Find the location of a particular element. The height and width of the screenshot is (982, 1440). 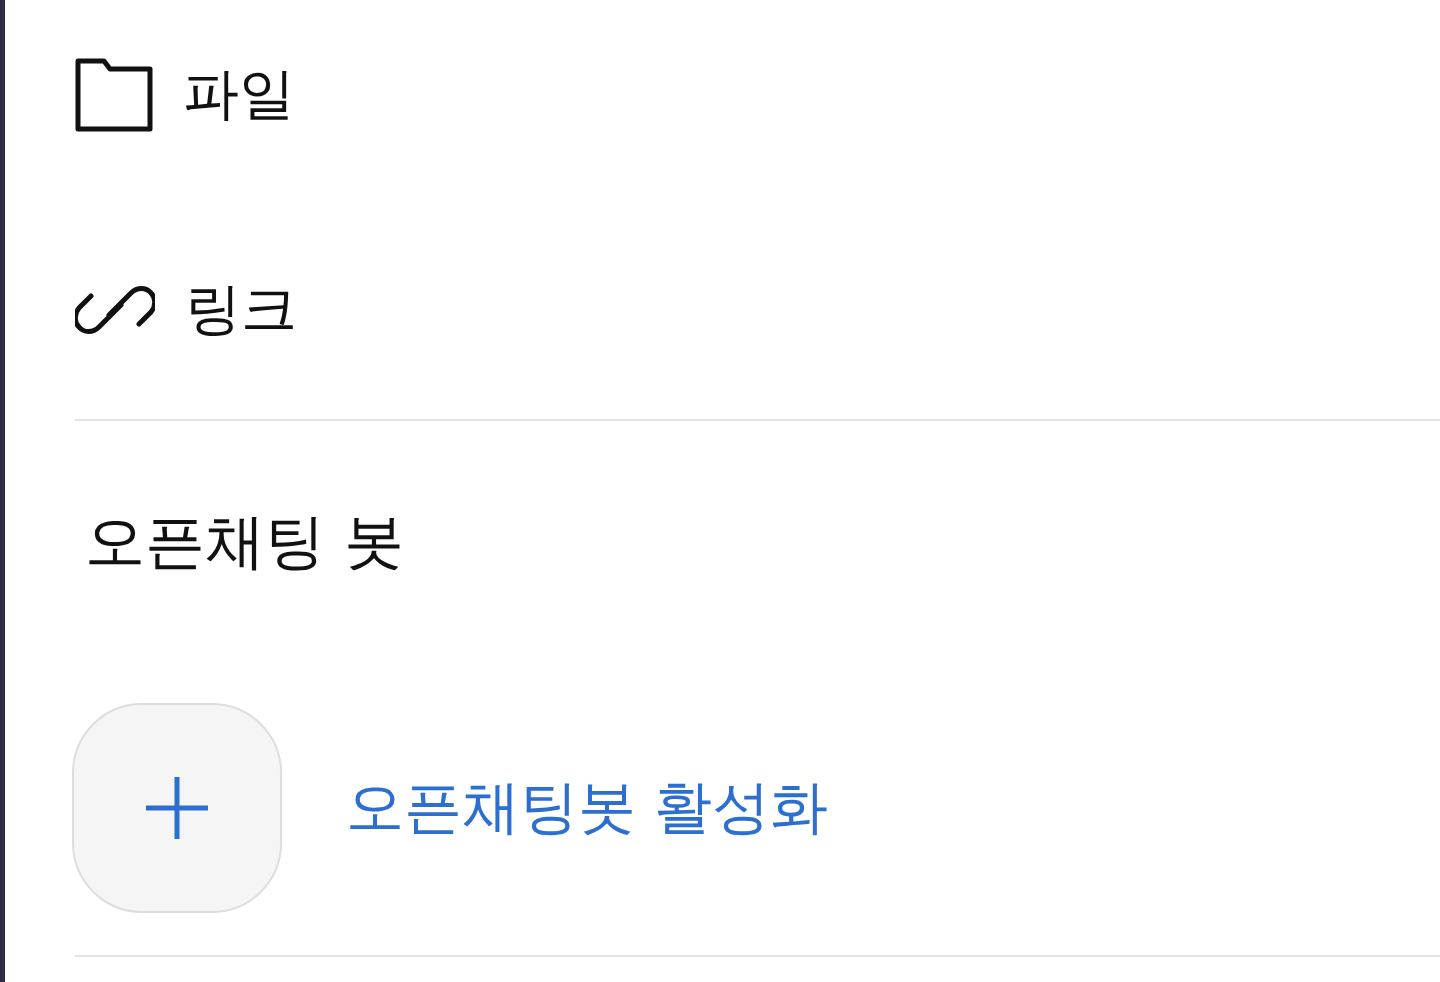

add-button is located at coordinates (177, 808).